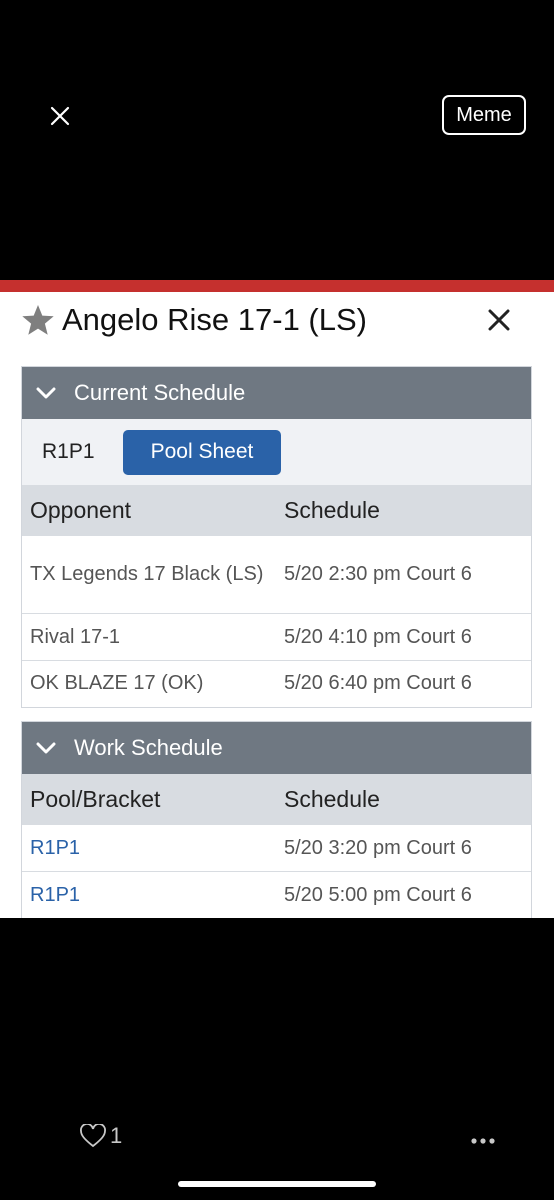 The image size is (554, 1200). I want to click on table-row: R1P1 5/20 5:00 pm Court 6, so click(276, 894).